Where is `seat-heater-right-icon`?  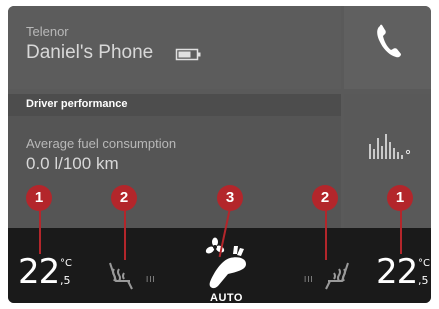
seat-heater-right-icon is located at coordinates (334, 275).